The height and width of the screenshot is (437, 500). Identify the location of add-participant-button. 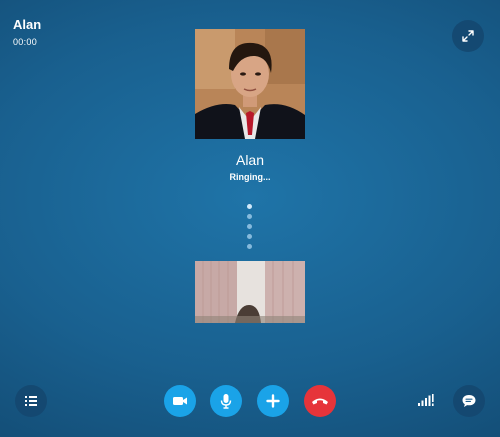
(273, 401).